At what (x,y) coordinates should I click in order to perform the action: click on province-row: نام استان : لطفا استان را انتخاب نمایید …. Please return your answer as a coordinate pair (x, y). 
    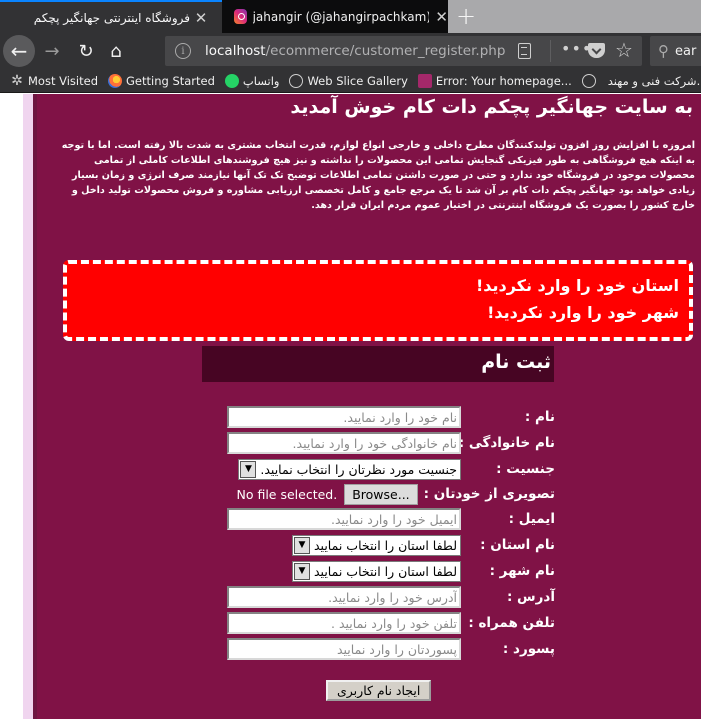
    Looking at the image, I should click on (423, 545).